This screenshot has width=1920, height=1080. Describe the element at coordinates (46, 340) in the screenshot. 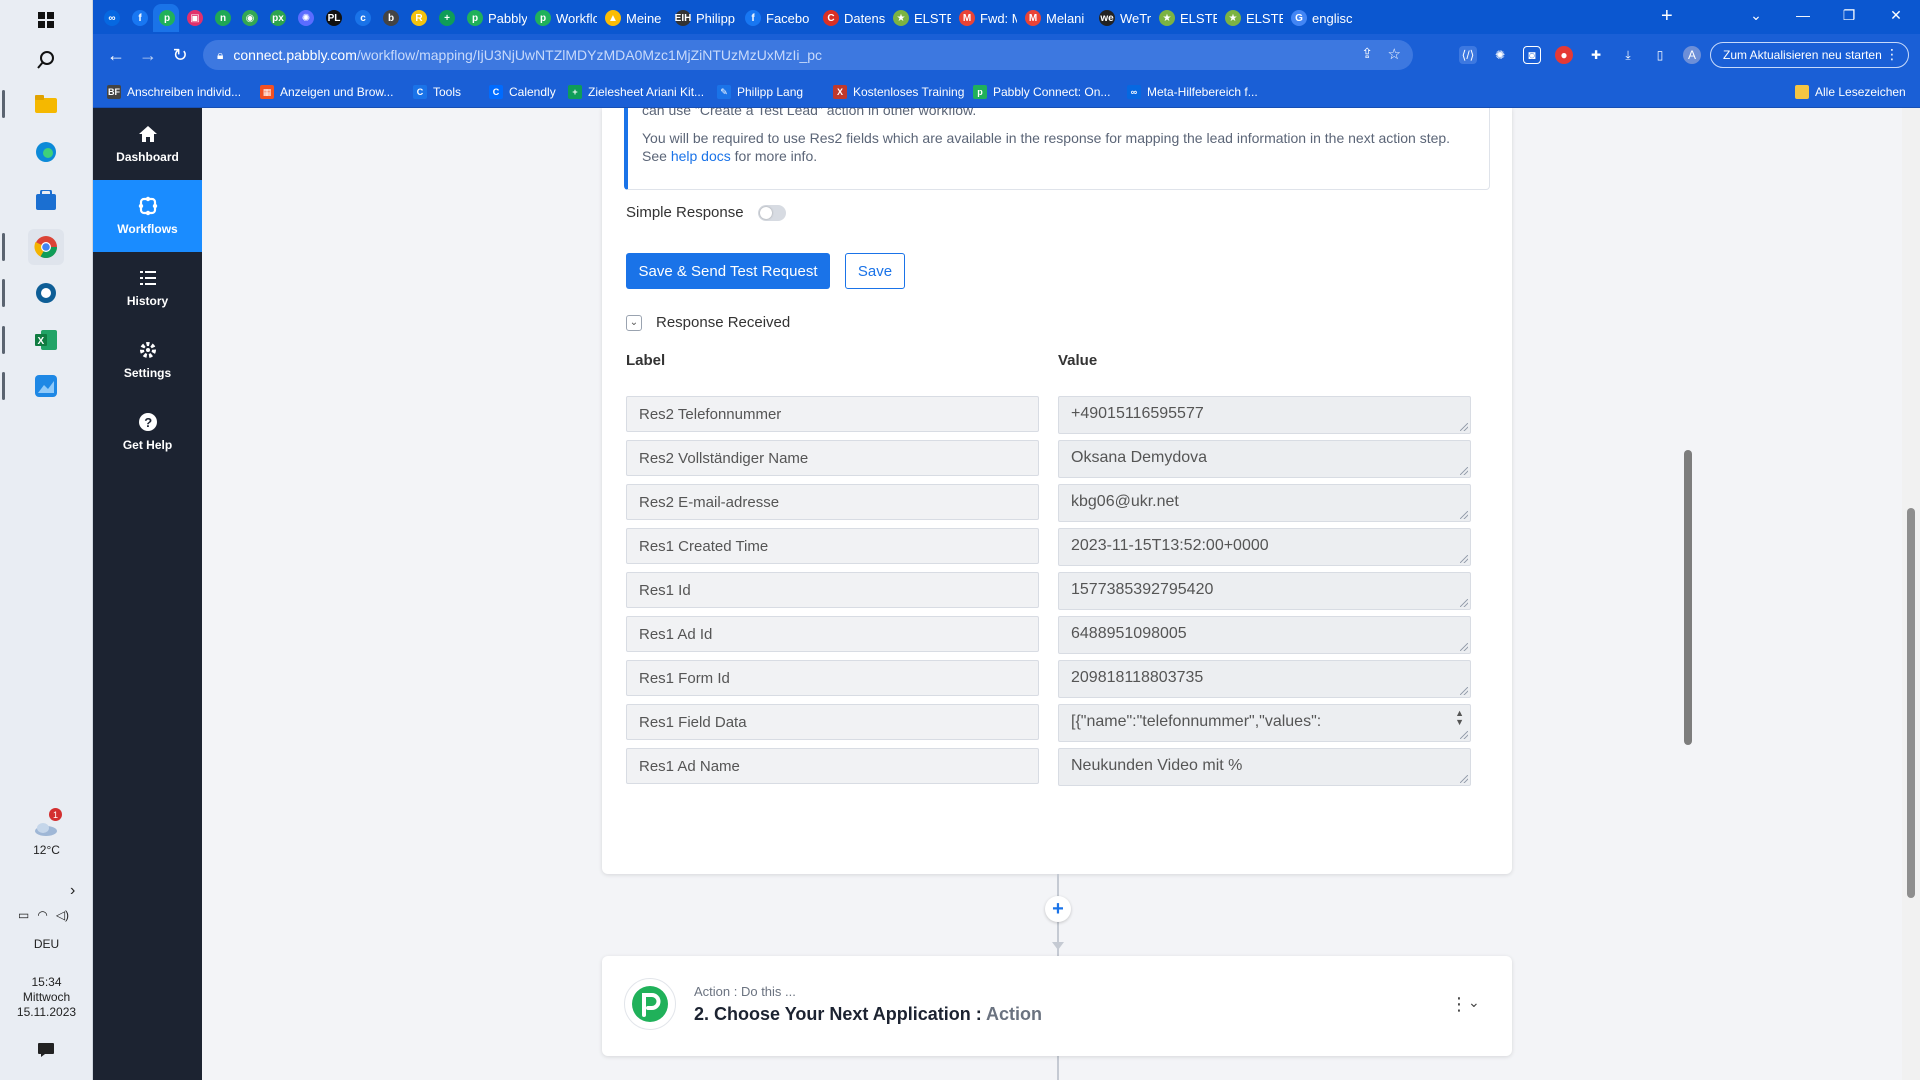

I see `excel-icon: X` at that location.